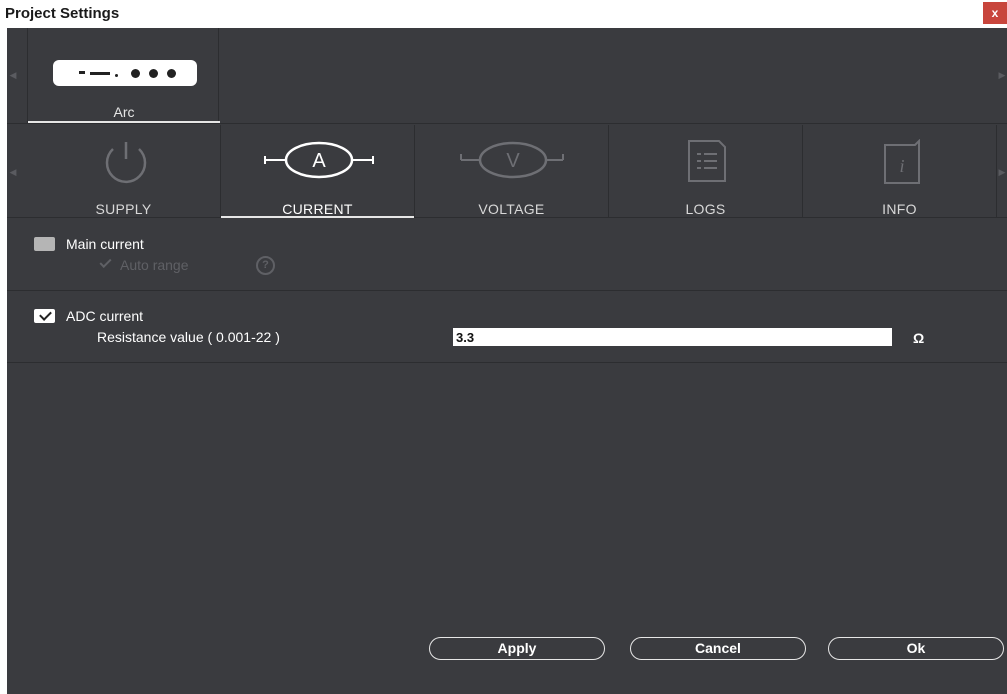 The image size is (1007, 694). What do you see at coordinates (901, 166) in the screenshot?
I see `svg-text: i` at bounding box center [901, 166].